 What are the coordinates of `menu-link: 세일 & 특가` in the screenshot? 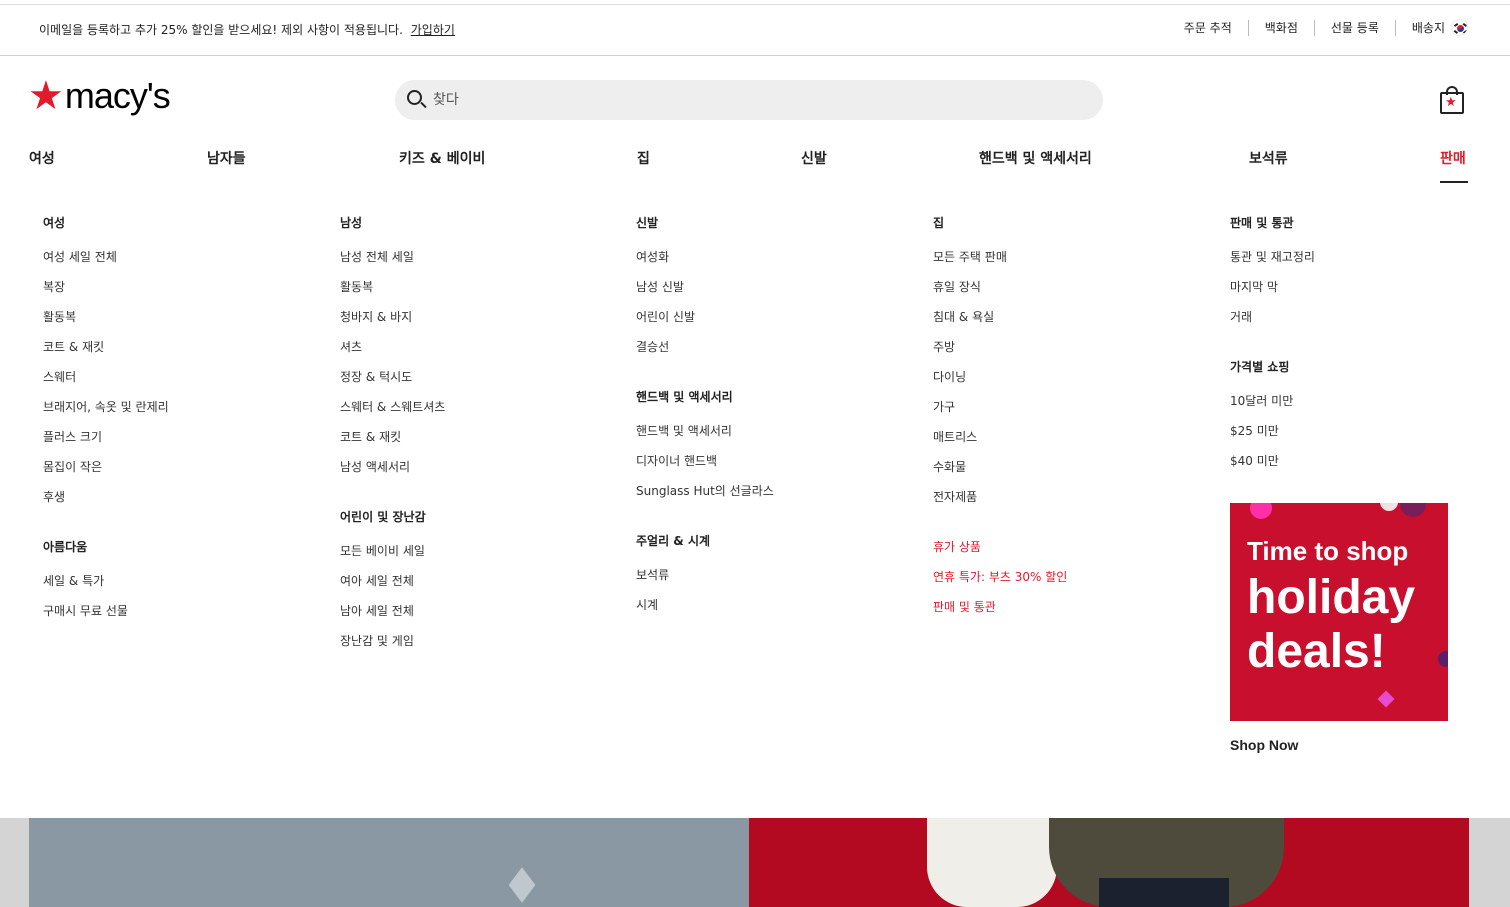 It's located at (183, 587).